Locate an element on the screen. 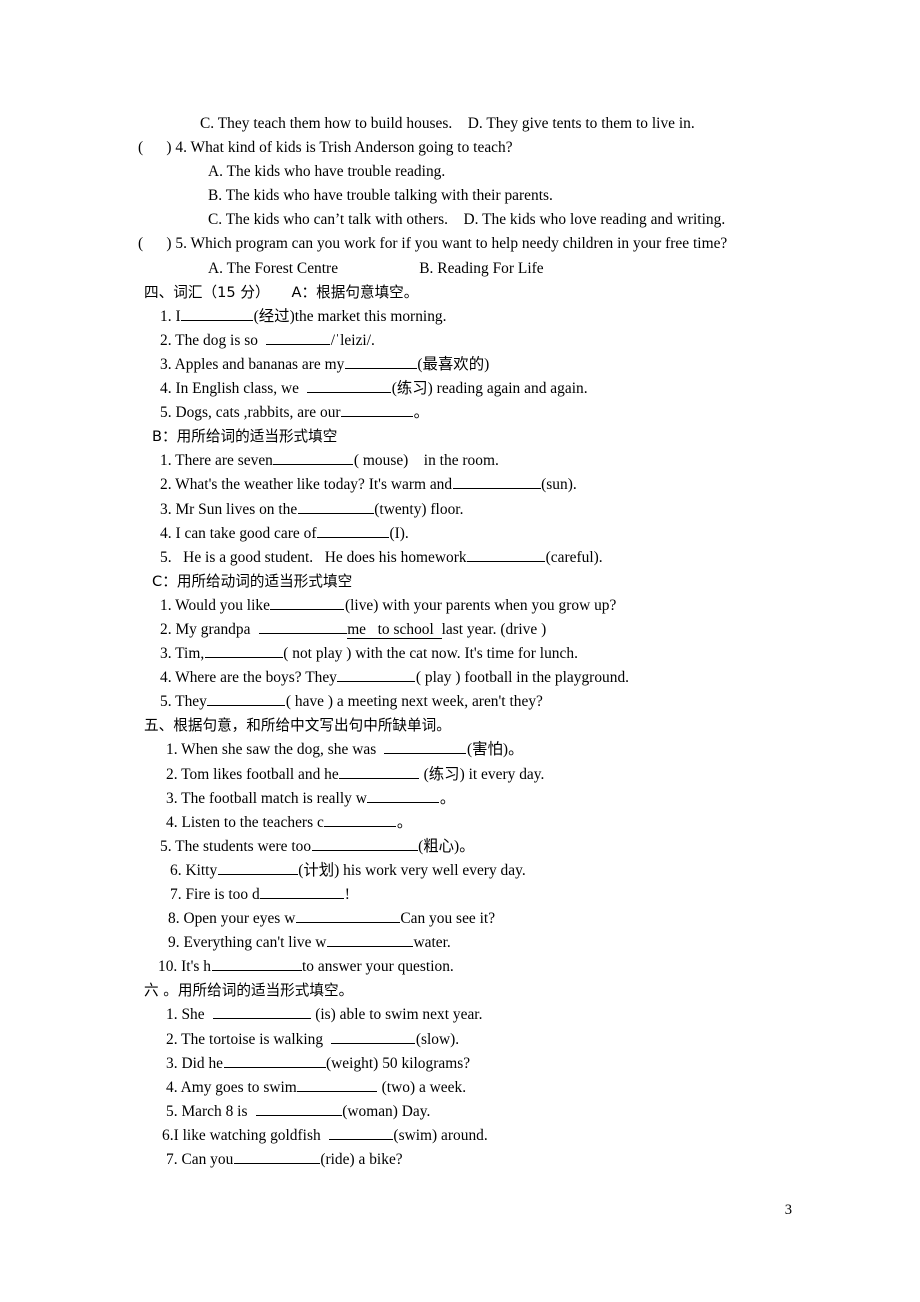 This screenshot has height=1302, width=920. page-number: 3 is located at coordinates (788, 1210).